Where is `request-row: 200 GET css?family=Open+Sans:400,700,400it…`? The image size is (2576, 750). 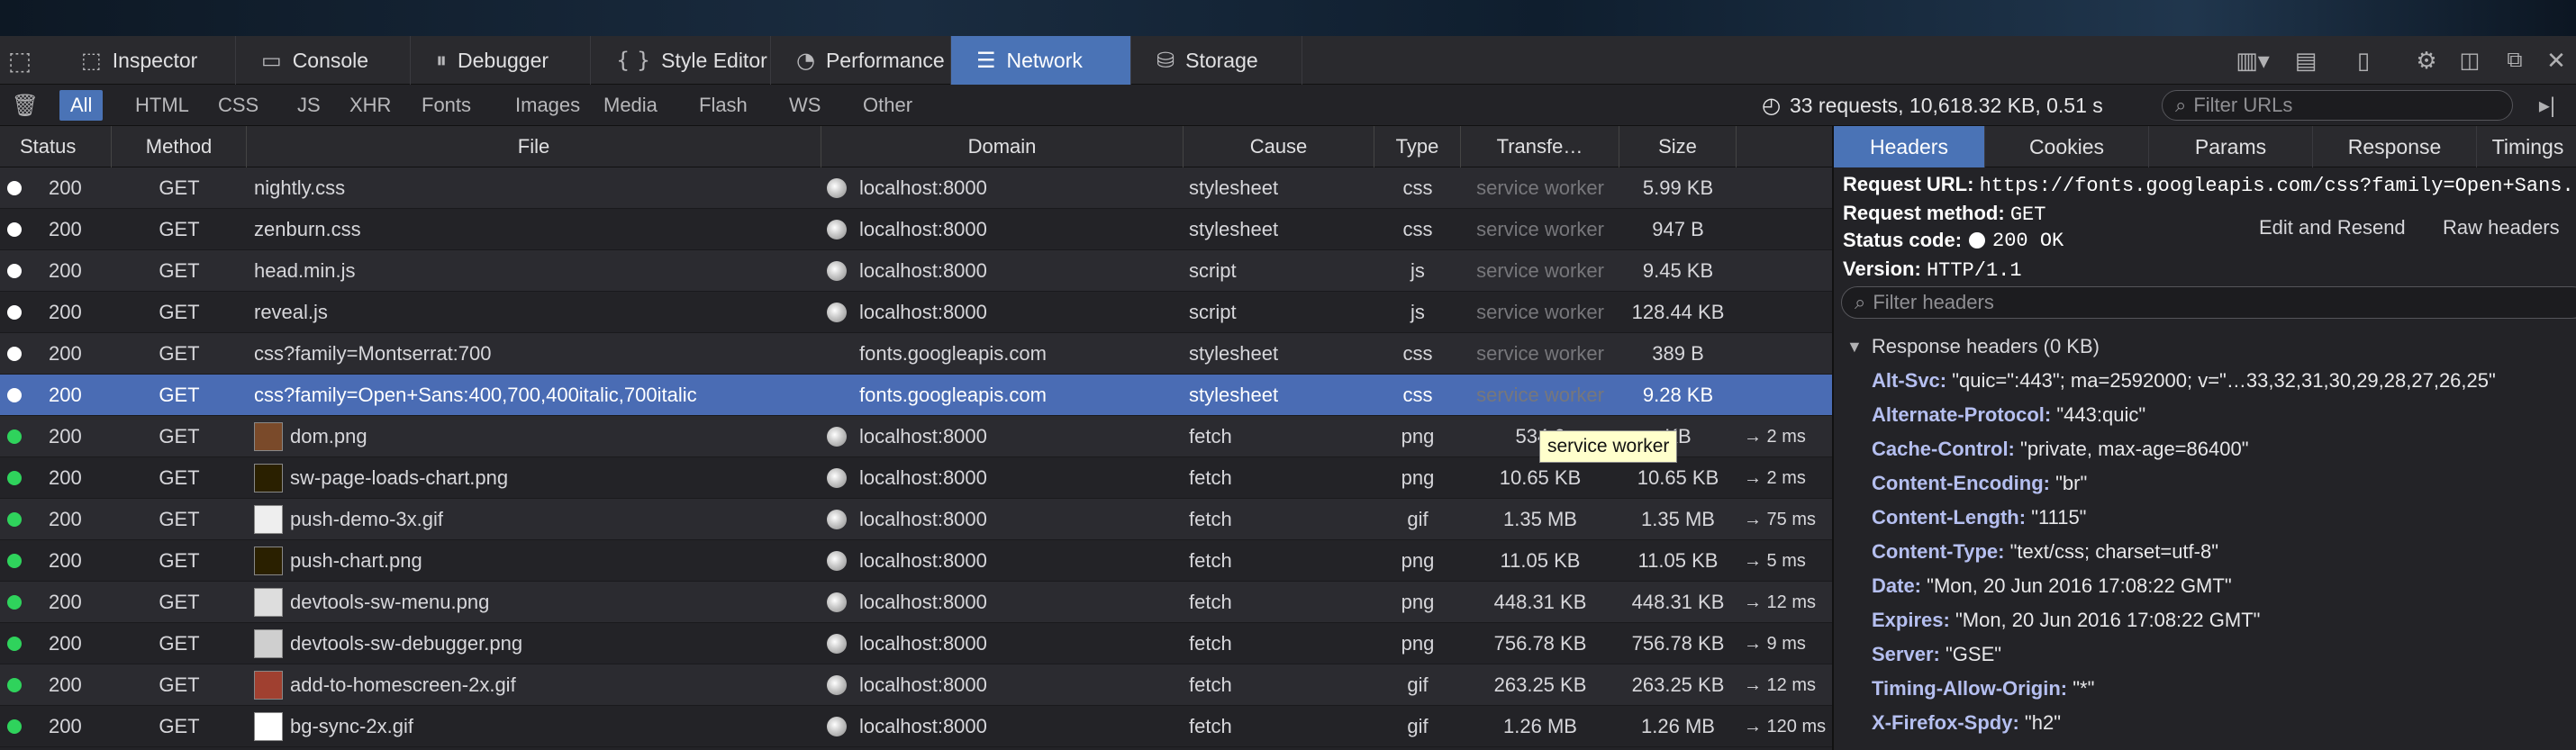
request-row: 200 GET css?family=Open+Sans:400,700,400it… is located at coordinates (916, 395).